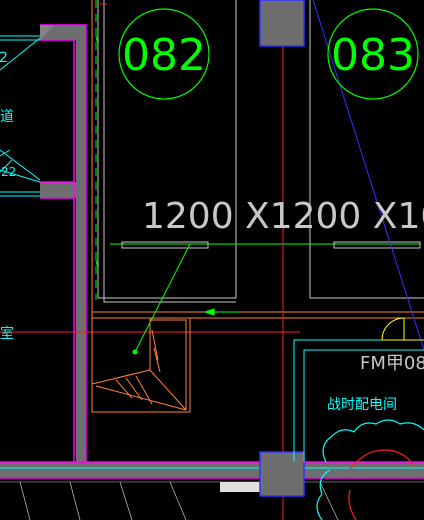 This screenshot has height=520, width=424. What do you see at coordinates (392, 363) in the screenshot?
I see `door-tag: FM甲08` at bounding box center [392, 363].